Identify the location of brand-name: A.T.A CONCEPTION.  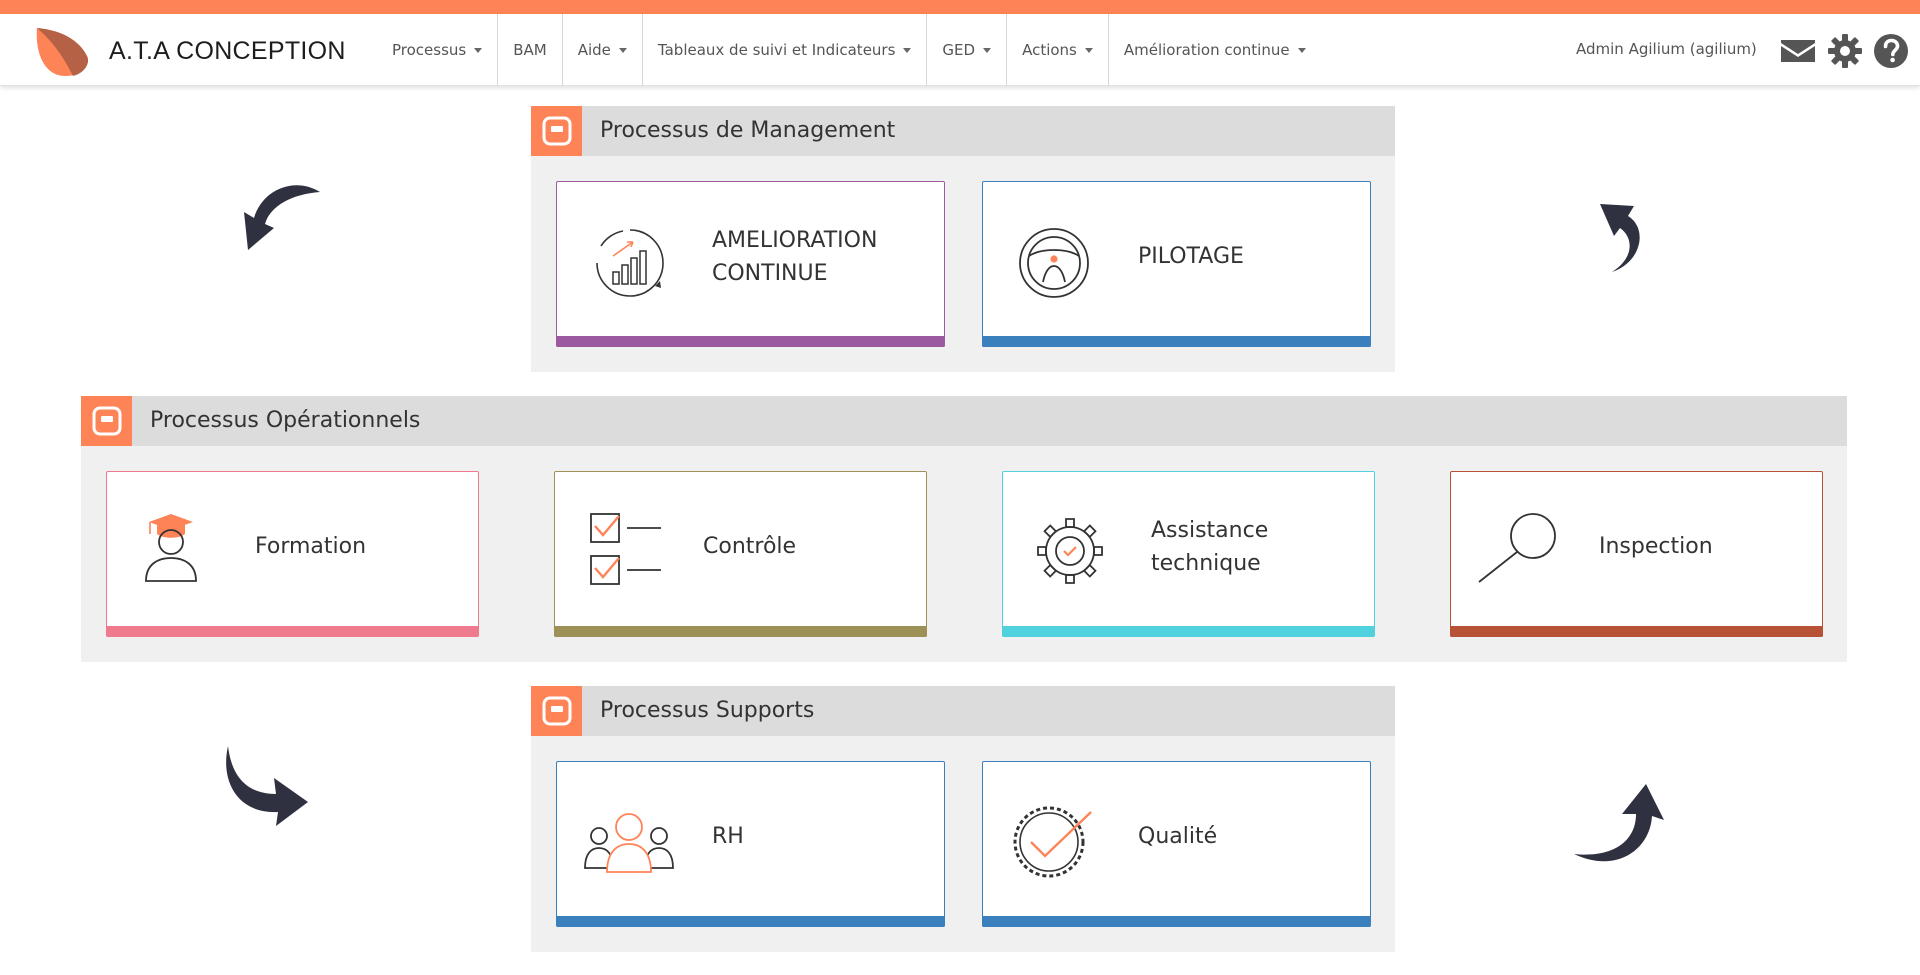
(227, 50).